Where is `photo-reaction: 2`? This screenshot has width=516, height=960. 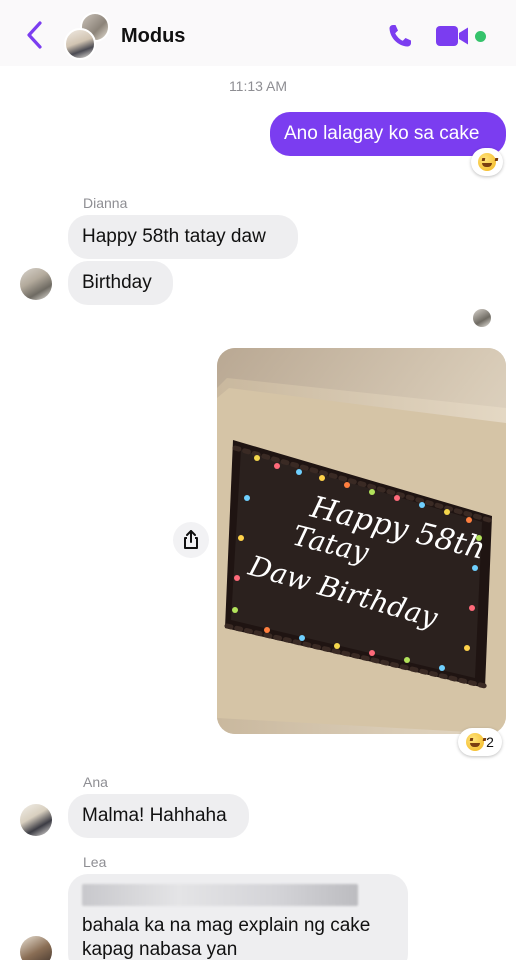
photo-reaction: 2 is located at coordinates (480, 742).